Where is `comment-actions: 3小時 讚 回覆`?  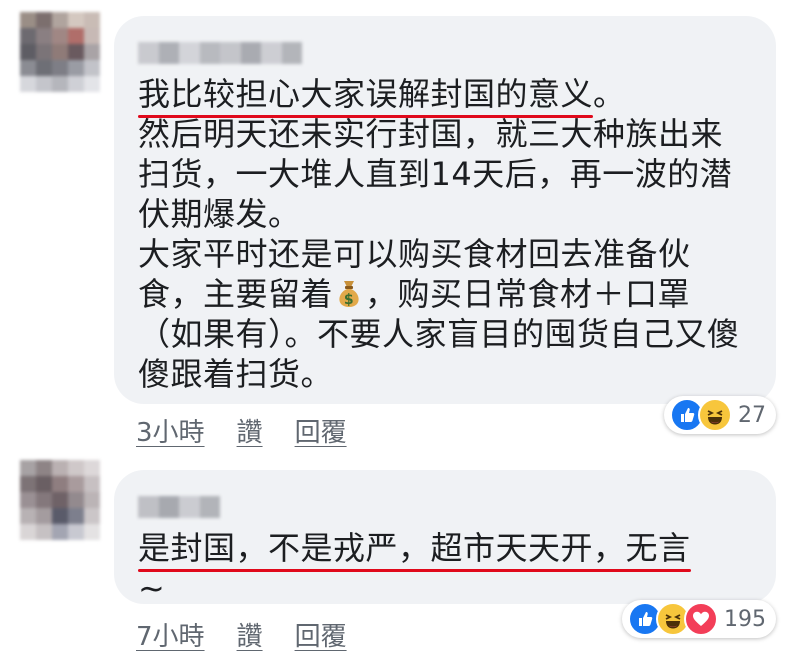
comment-actions: 3小時 讚 回覆 is located at coordinates (241, 430).